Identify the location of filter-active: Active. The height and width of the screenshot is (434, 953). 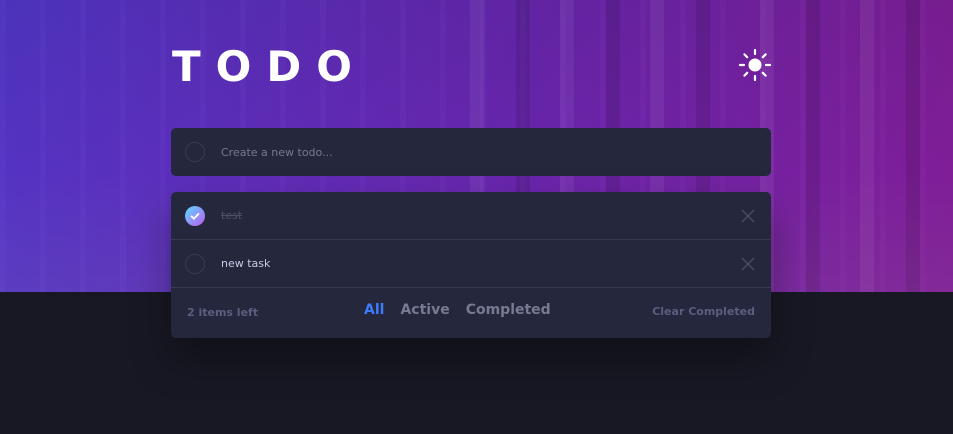
(424, 310).